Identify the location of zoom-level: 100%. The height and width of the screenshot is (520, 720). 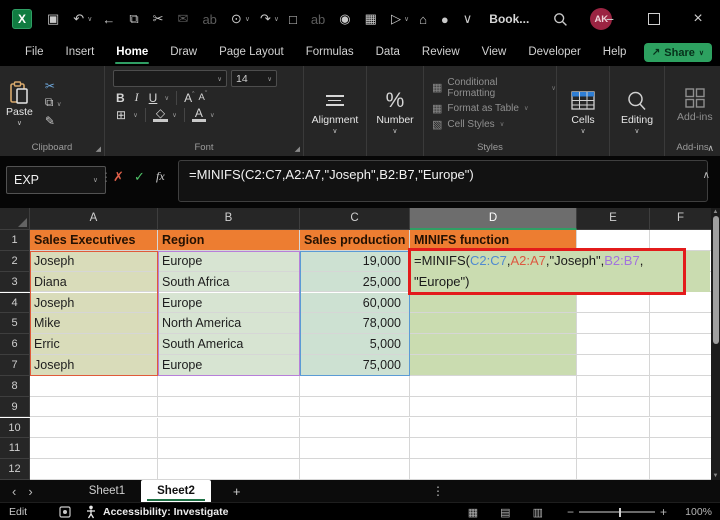
(696, 512).